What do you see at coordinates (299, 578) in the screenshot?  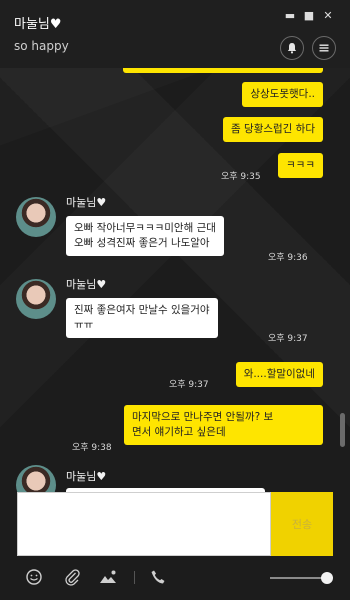 I see `opacity-slider-track` at bounding box center [299, 578].